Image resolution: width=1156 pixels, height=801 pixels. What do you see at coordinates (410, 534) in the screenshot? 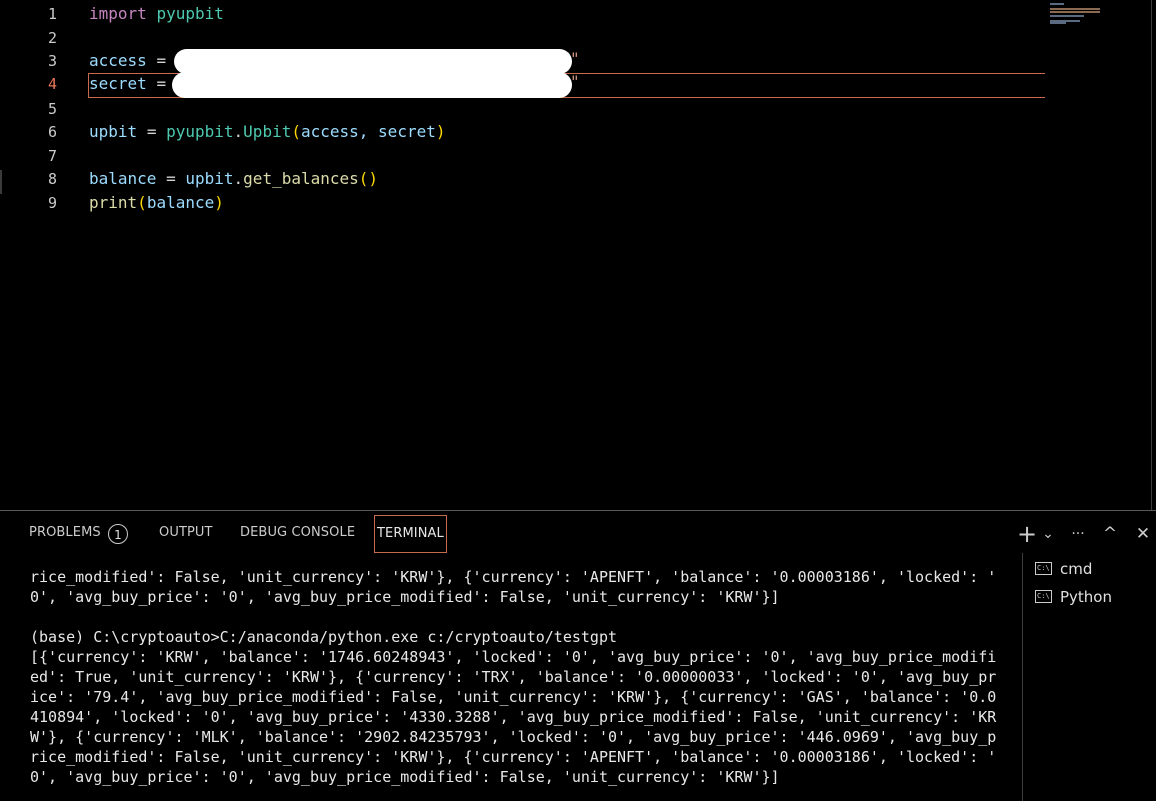
I see `tab-terminal: TERMINAL` at bounding box center [410, 534].